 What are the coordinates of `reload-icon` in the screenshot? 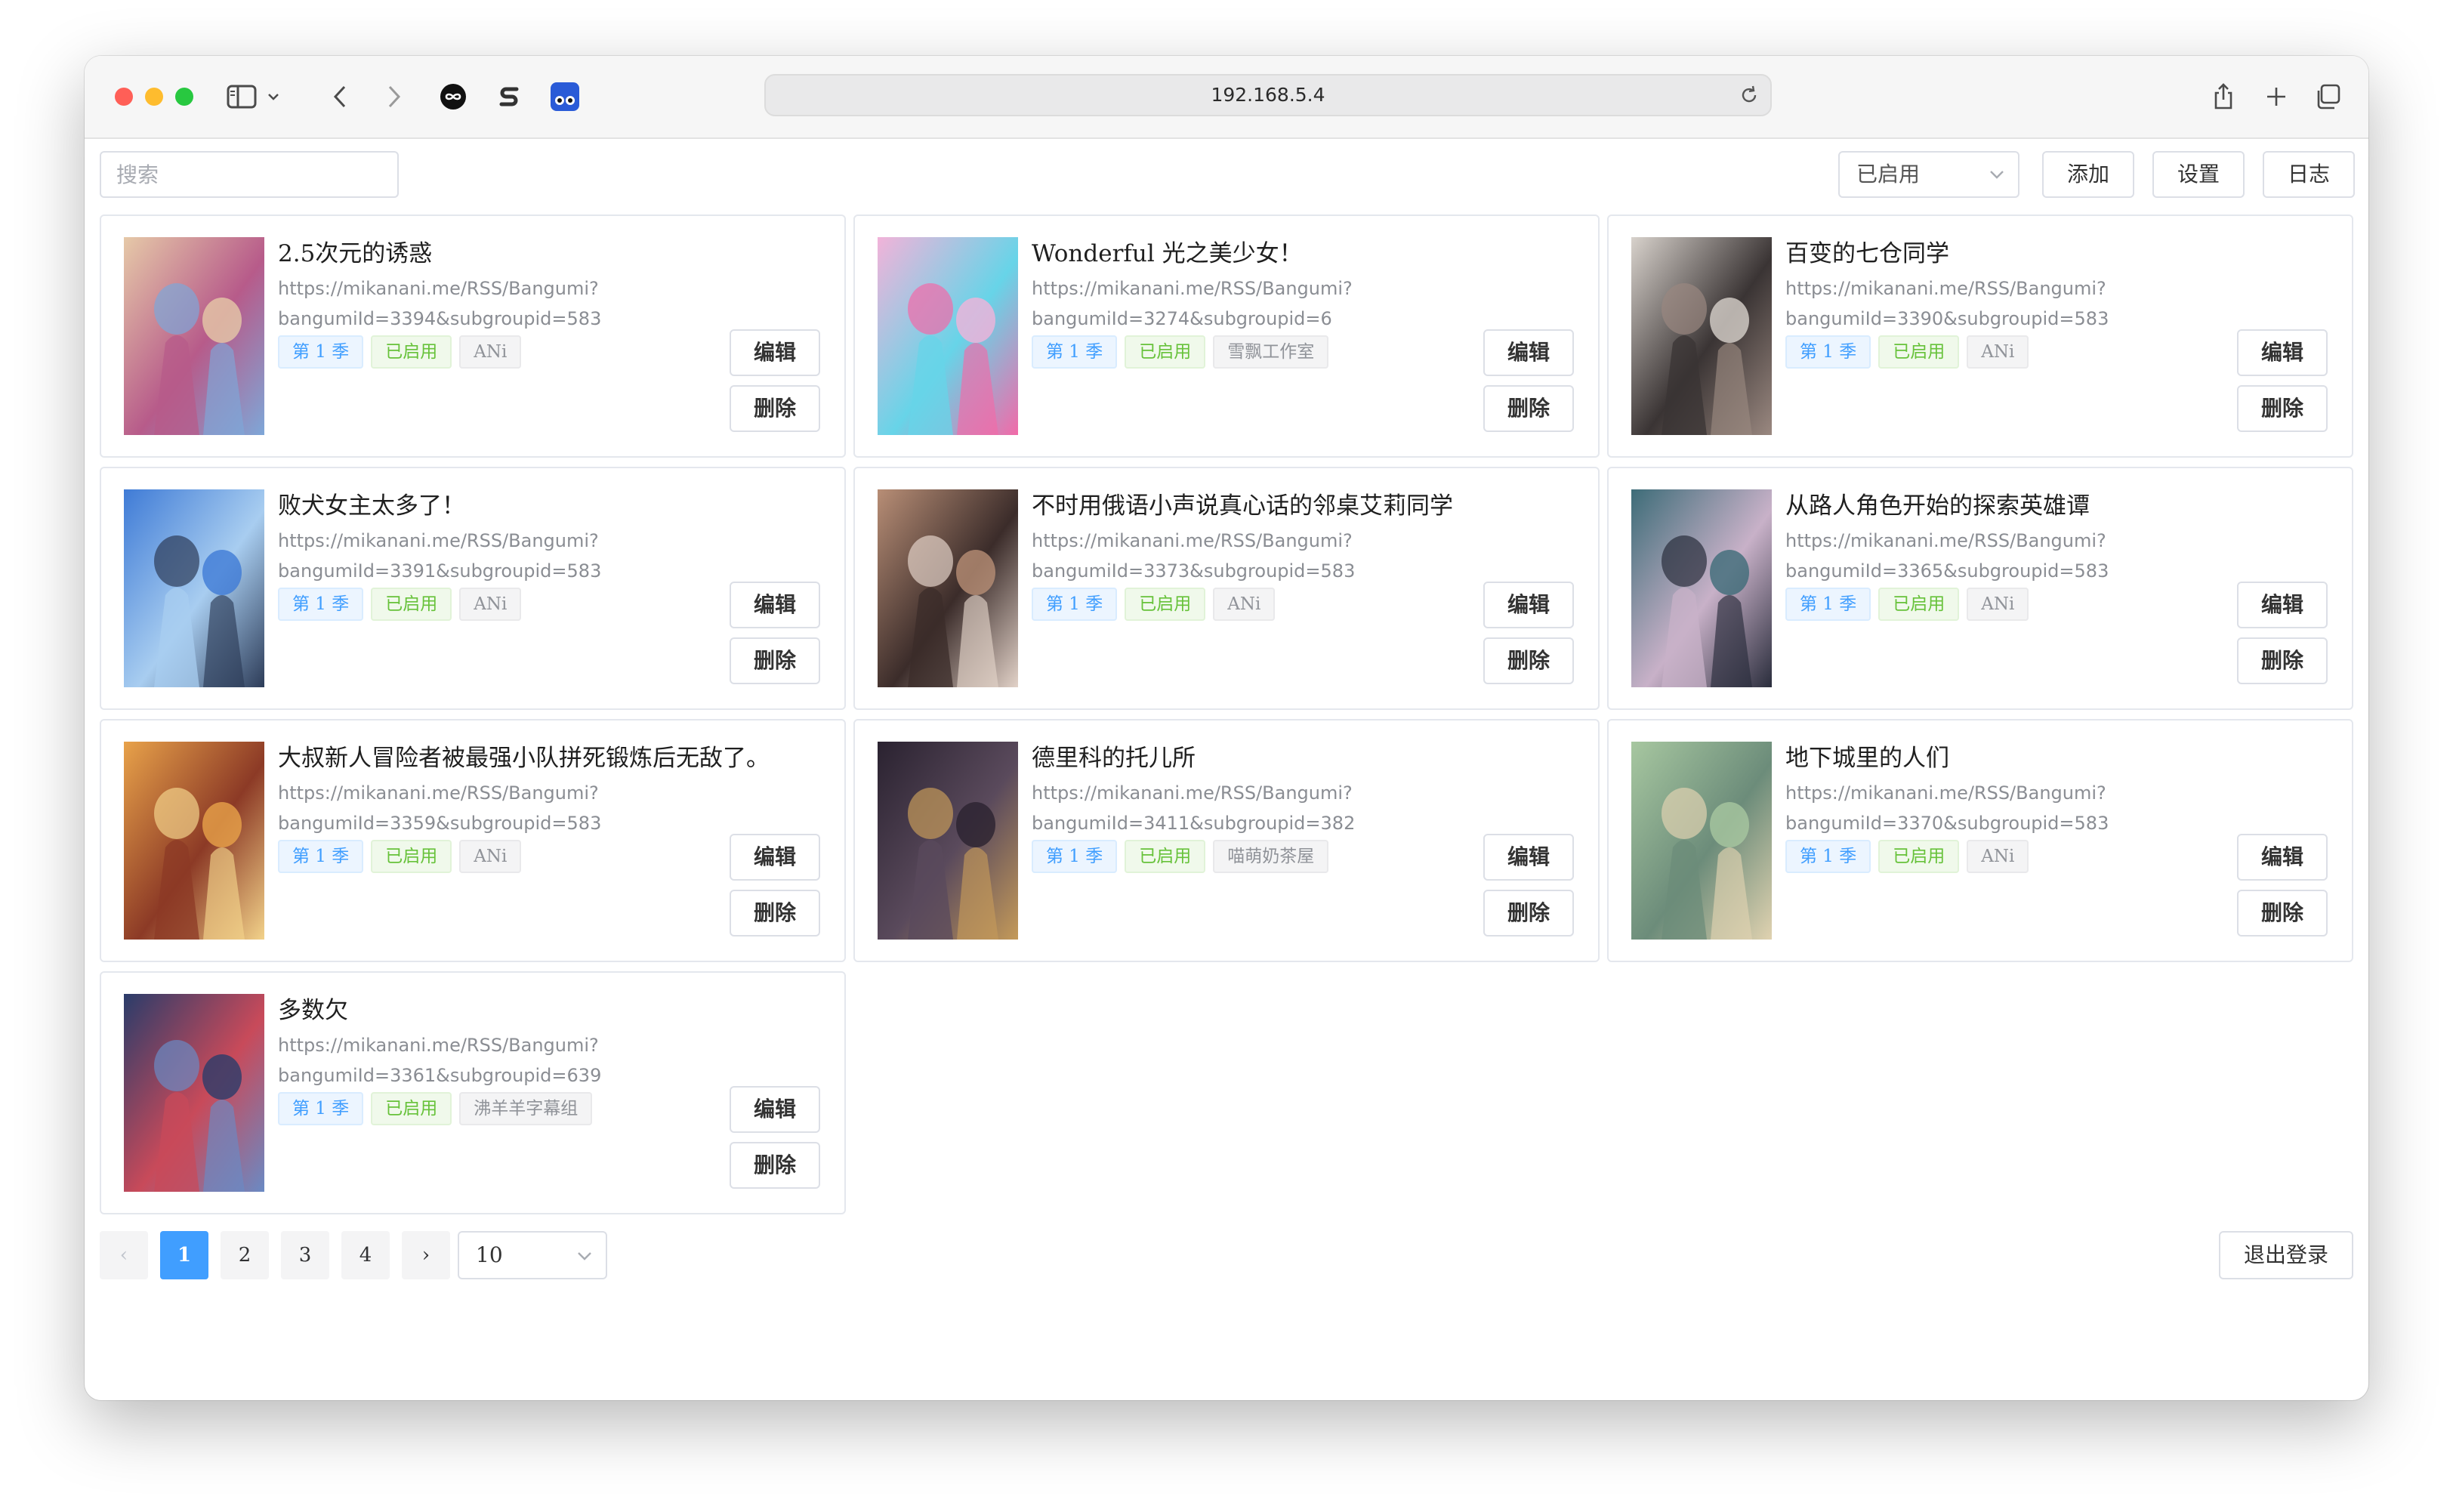 It's located at (1749, 96).